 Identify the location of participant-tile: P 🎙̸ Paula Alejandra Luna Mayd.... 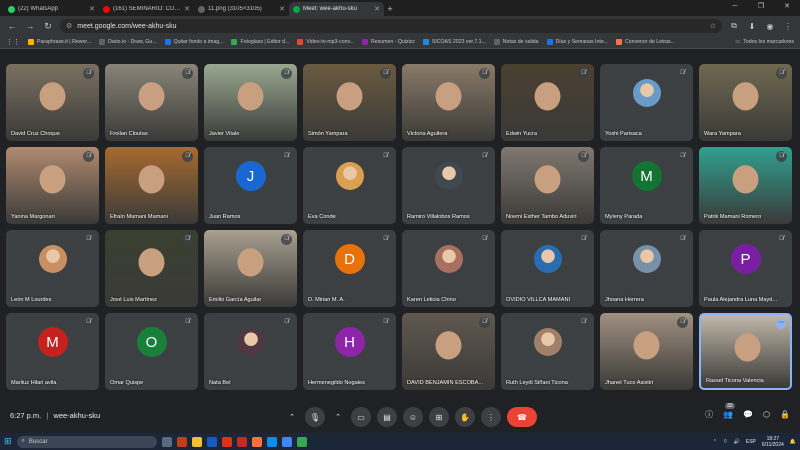
(745, 268).